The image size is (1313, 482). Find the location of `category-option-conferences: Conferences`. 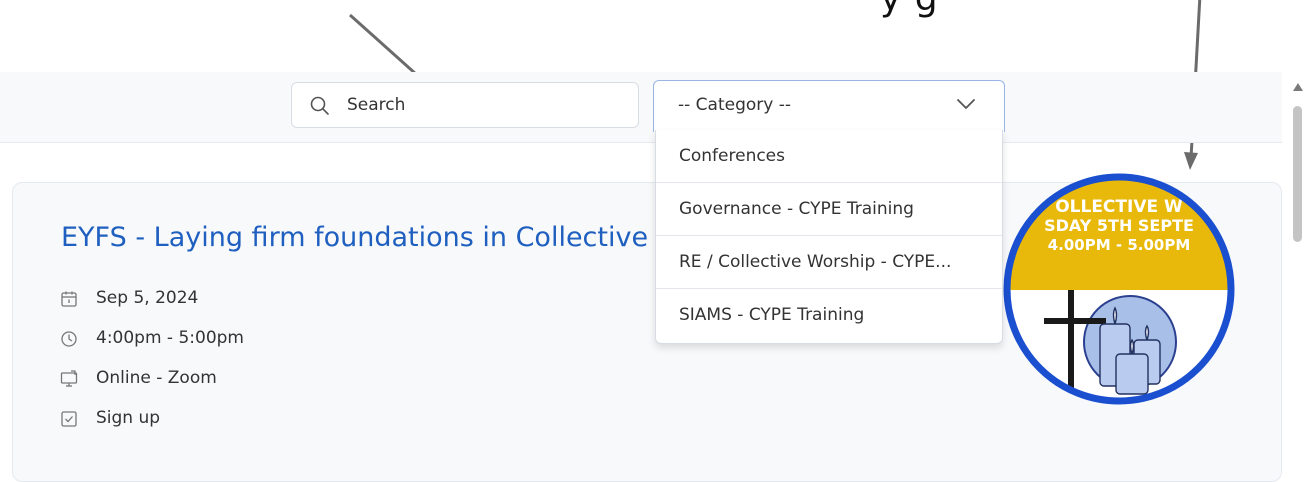

category-option-conferences: Conferences is located at coordinates (829, 156).